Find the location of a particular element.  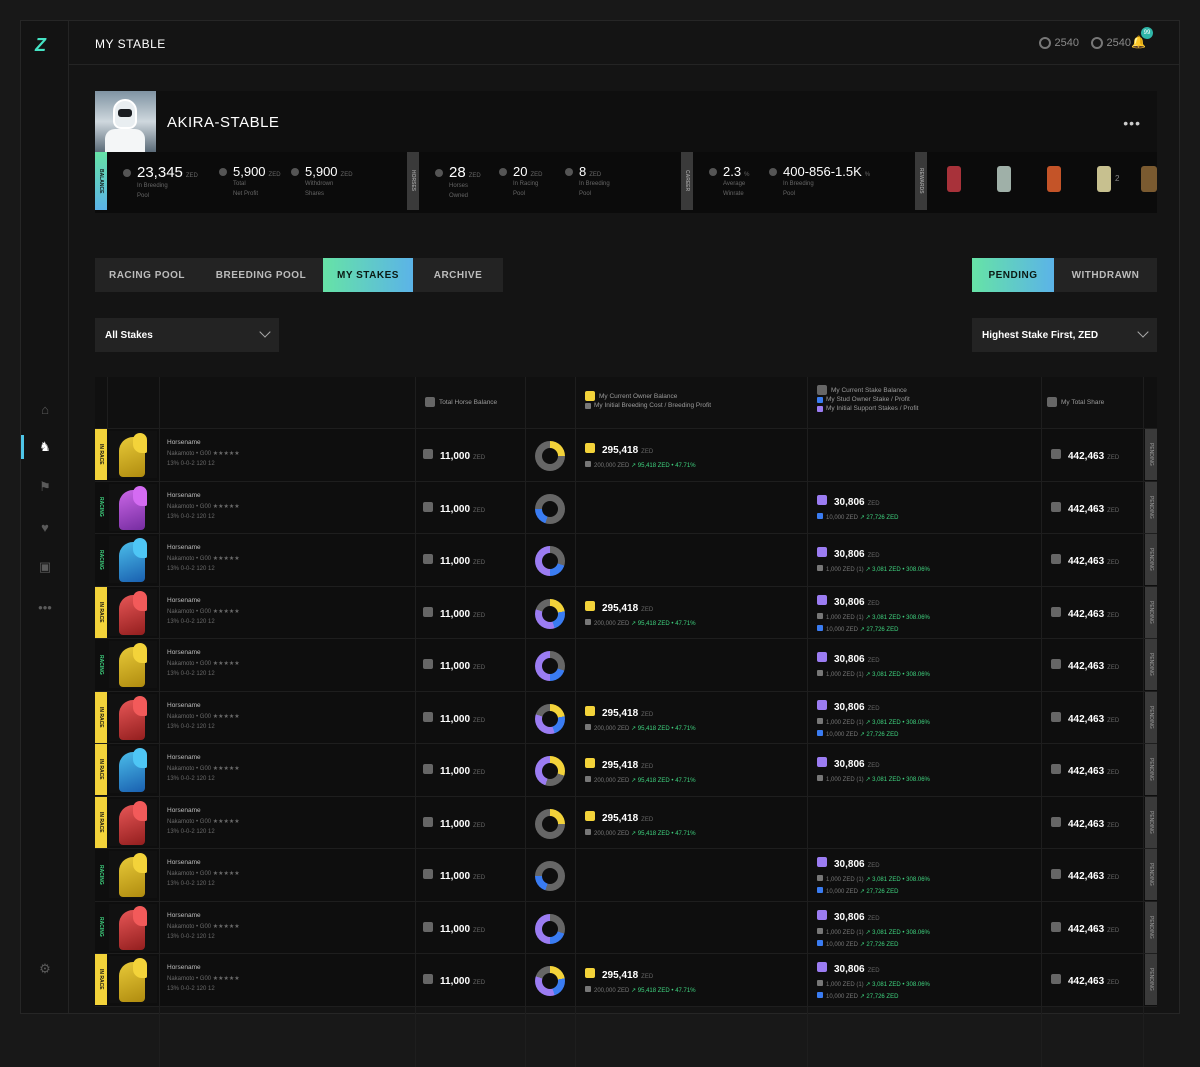

sort-dropdown: Highest Stake First, ZED is located at coordinates (1064, 335).